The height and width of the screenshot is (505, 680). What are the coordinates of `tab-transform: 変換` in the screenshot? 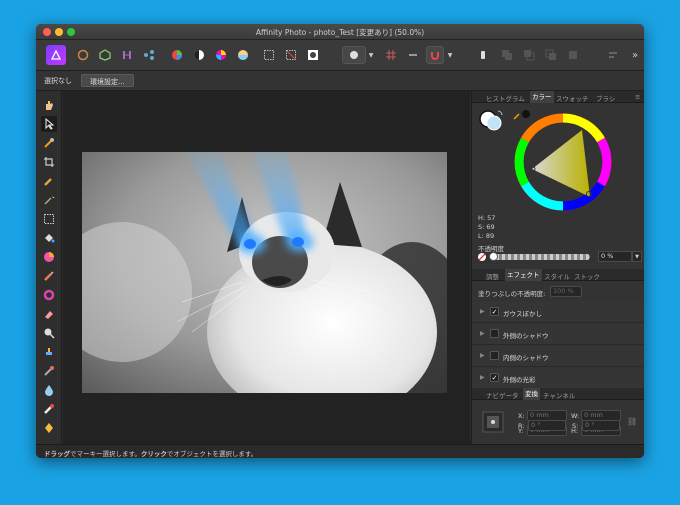 It's located at (531, 394).